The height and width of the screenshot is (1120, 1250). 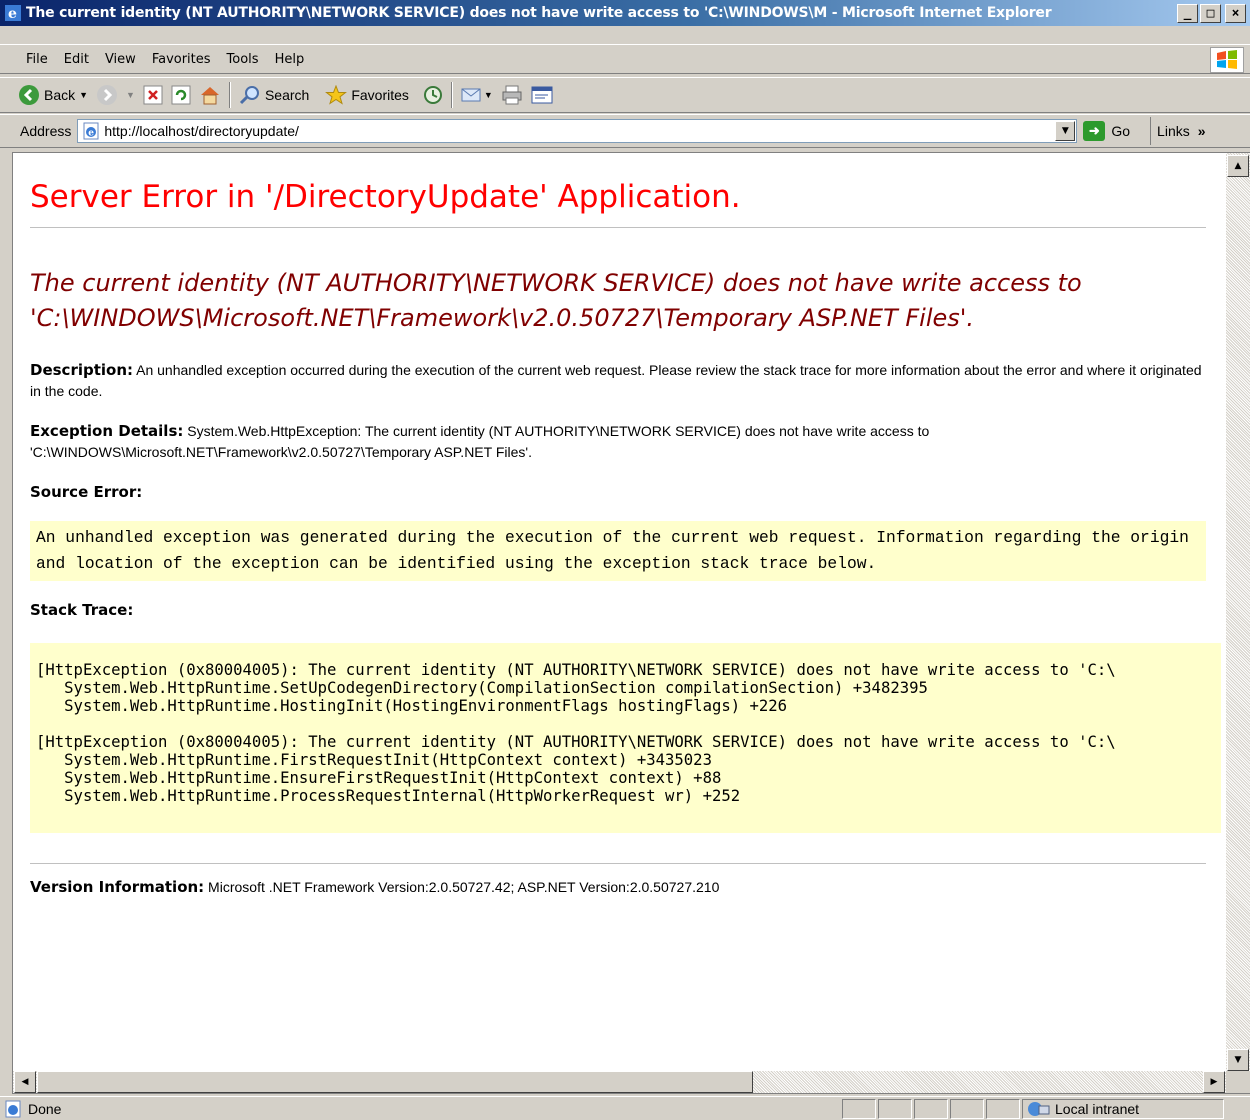 I want to click on favorites-button: Favorites, so click(x=367, y=95).